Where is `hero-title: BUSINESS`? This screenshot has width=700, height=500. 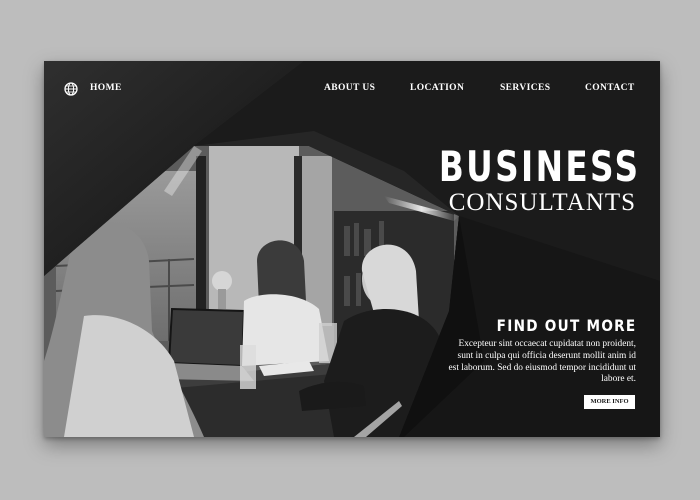 hero-title: BUSINESS is located at coordinates (539, 166).